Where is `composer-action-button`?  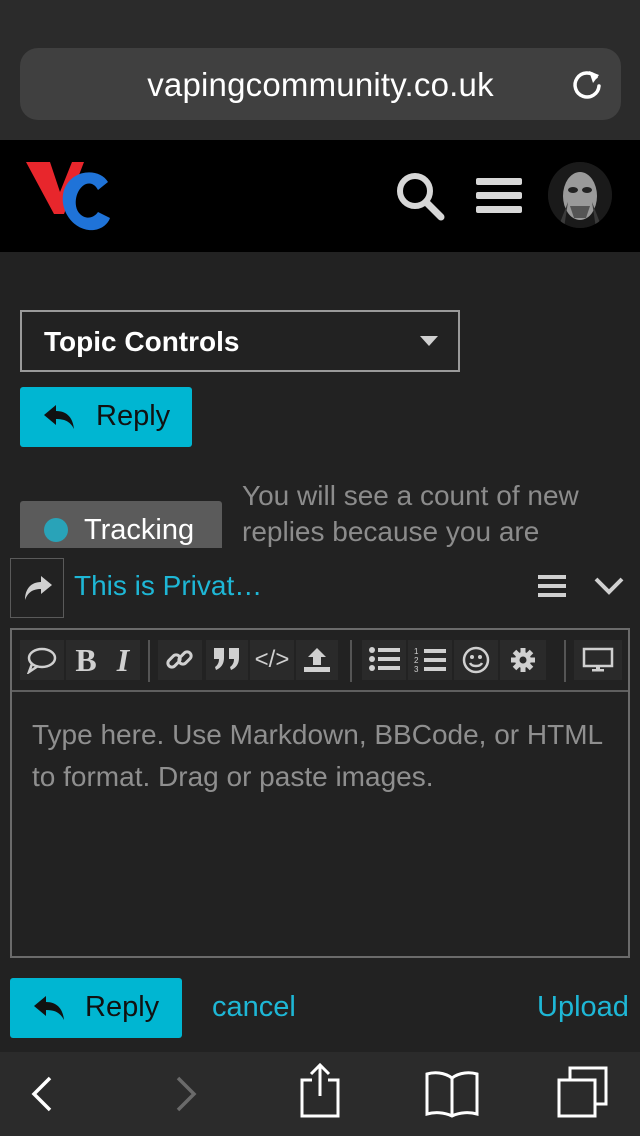 composer-action-button is located at coordinates (37, 588).